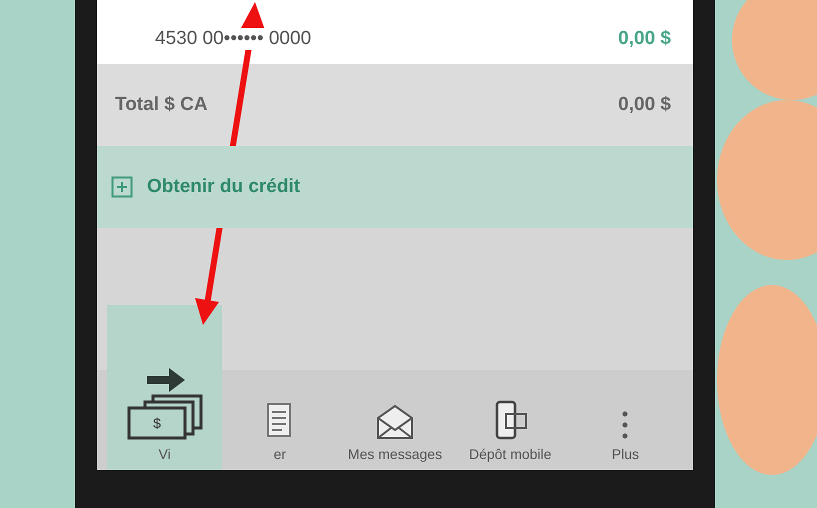 The image size is (817, 508). Describe the element at coordinates (395, 422) in the screenshot. I see `envelope-icon` at that location.